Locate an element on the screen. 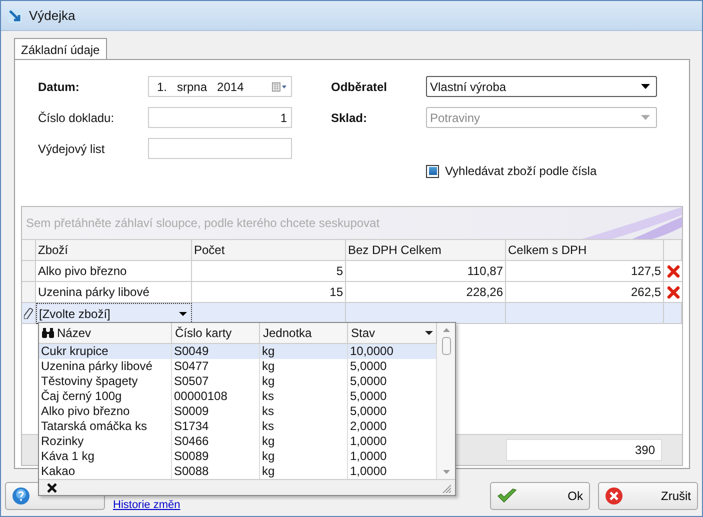  scrollbar-thumb is located at coordinates (446, 346).